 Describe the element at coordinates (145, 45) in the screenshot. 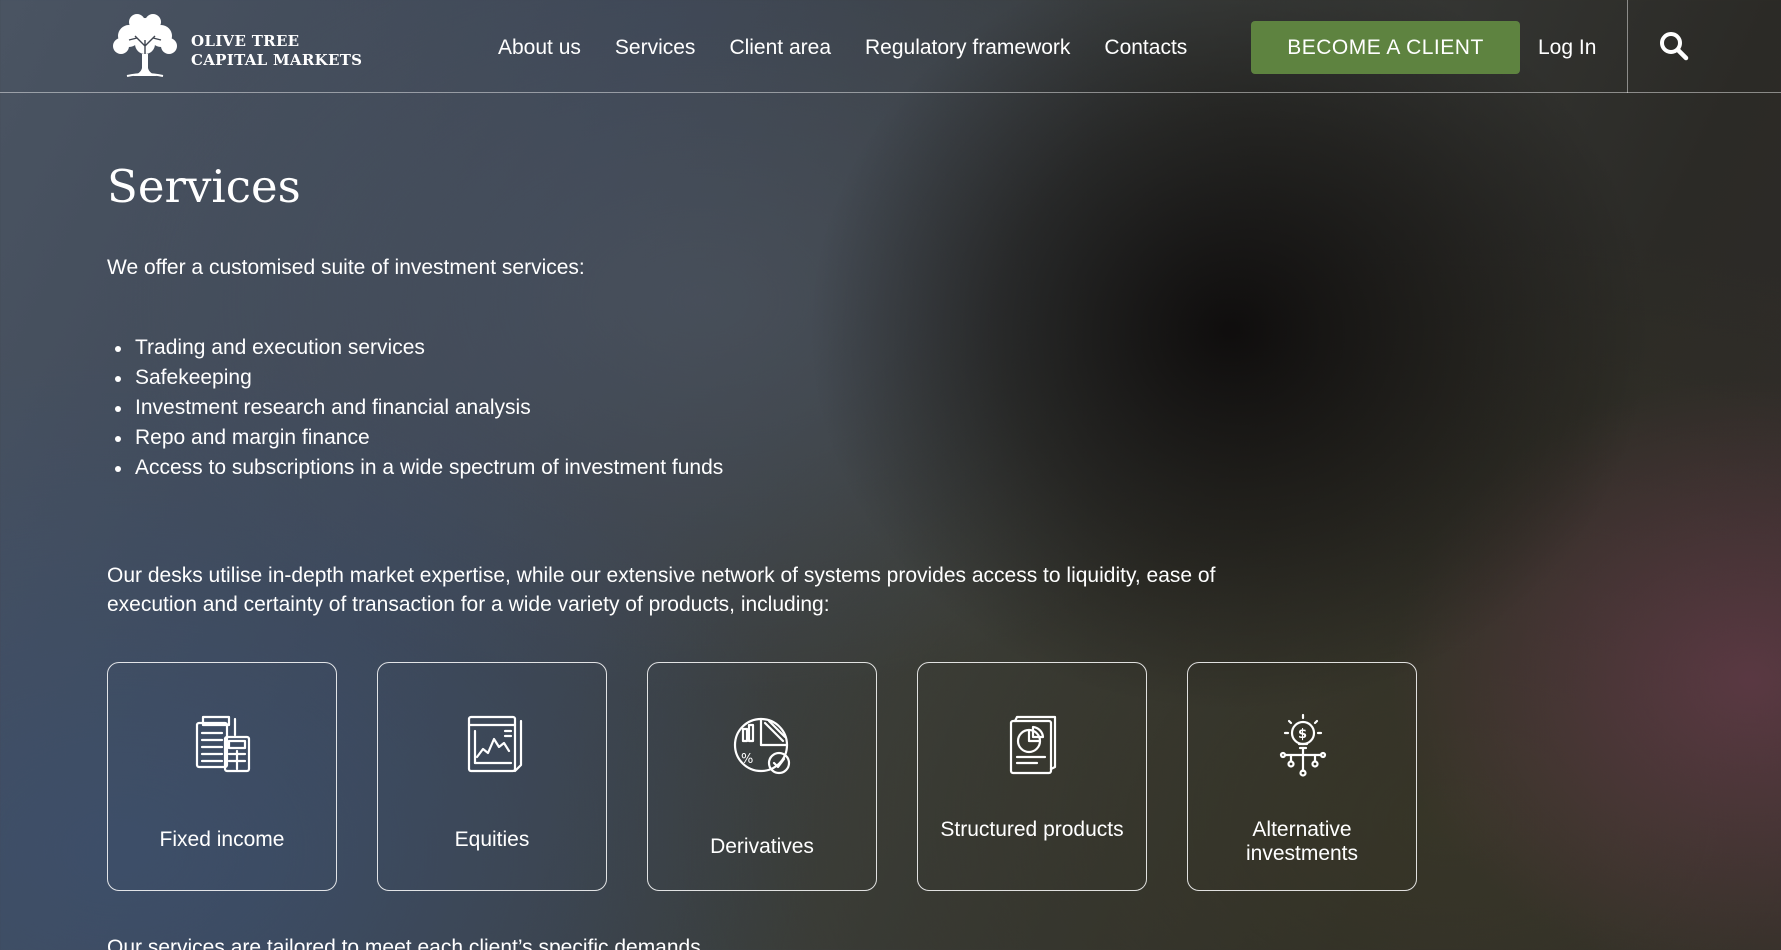

I see `olive-tree-logo-icon` at that location.